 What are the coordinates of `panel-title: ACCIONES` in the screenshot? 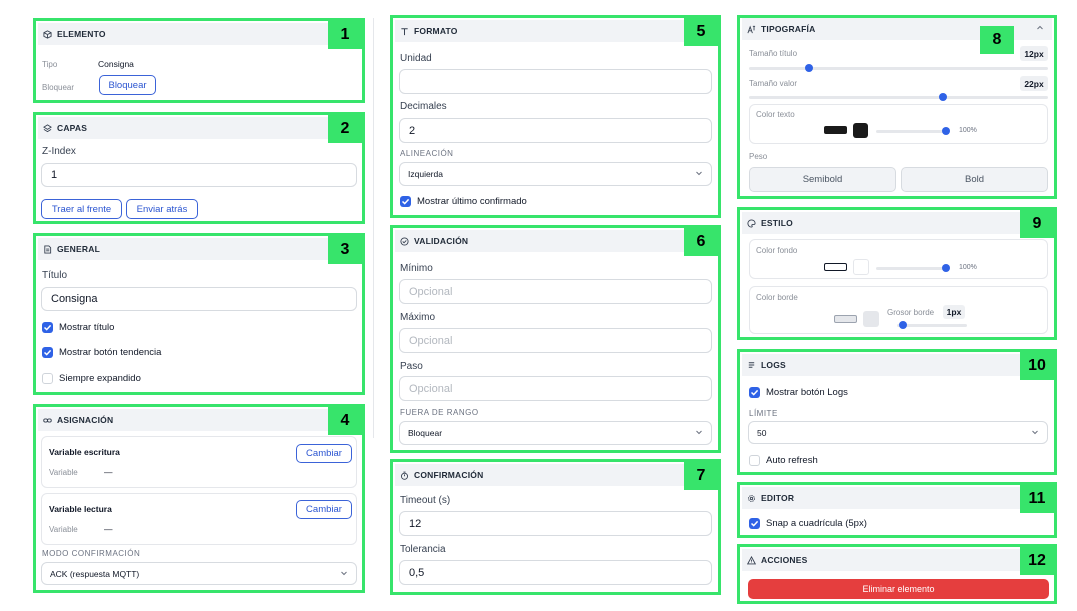 It's located at (784, 560).